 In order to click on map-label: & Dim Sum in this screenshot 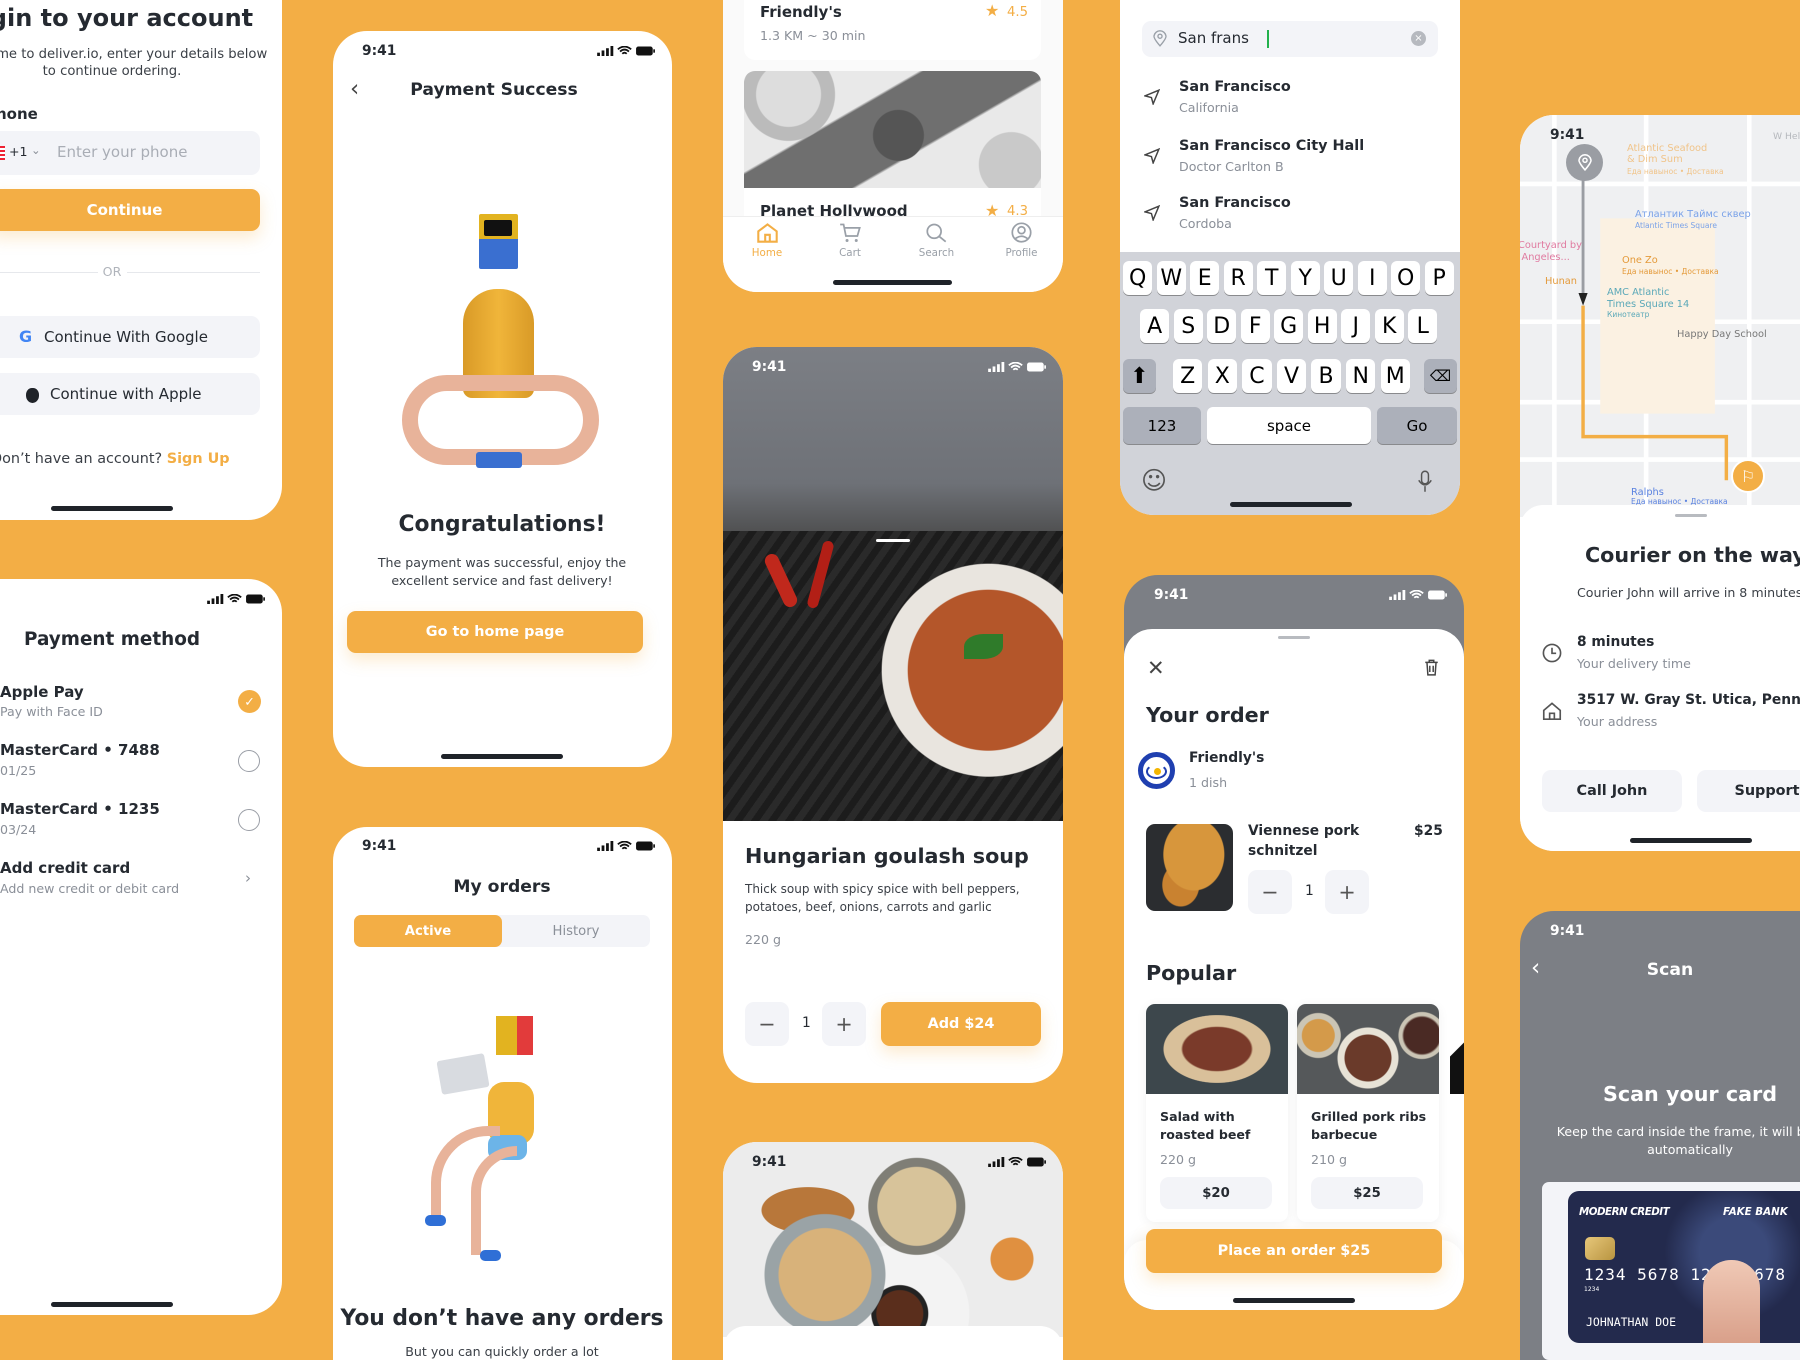, I will do `click(1655, 159)`.